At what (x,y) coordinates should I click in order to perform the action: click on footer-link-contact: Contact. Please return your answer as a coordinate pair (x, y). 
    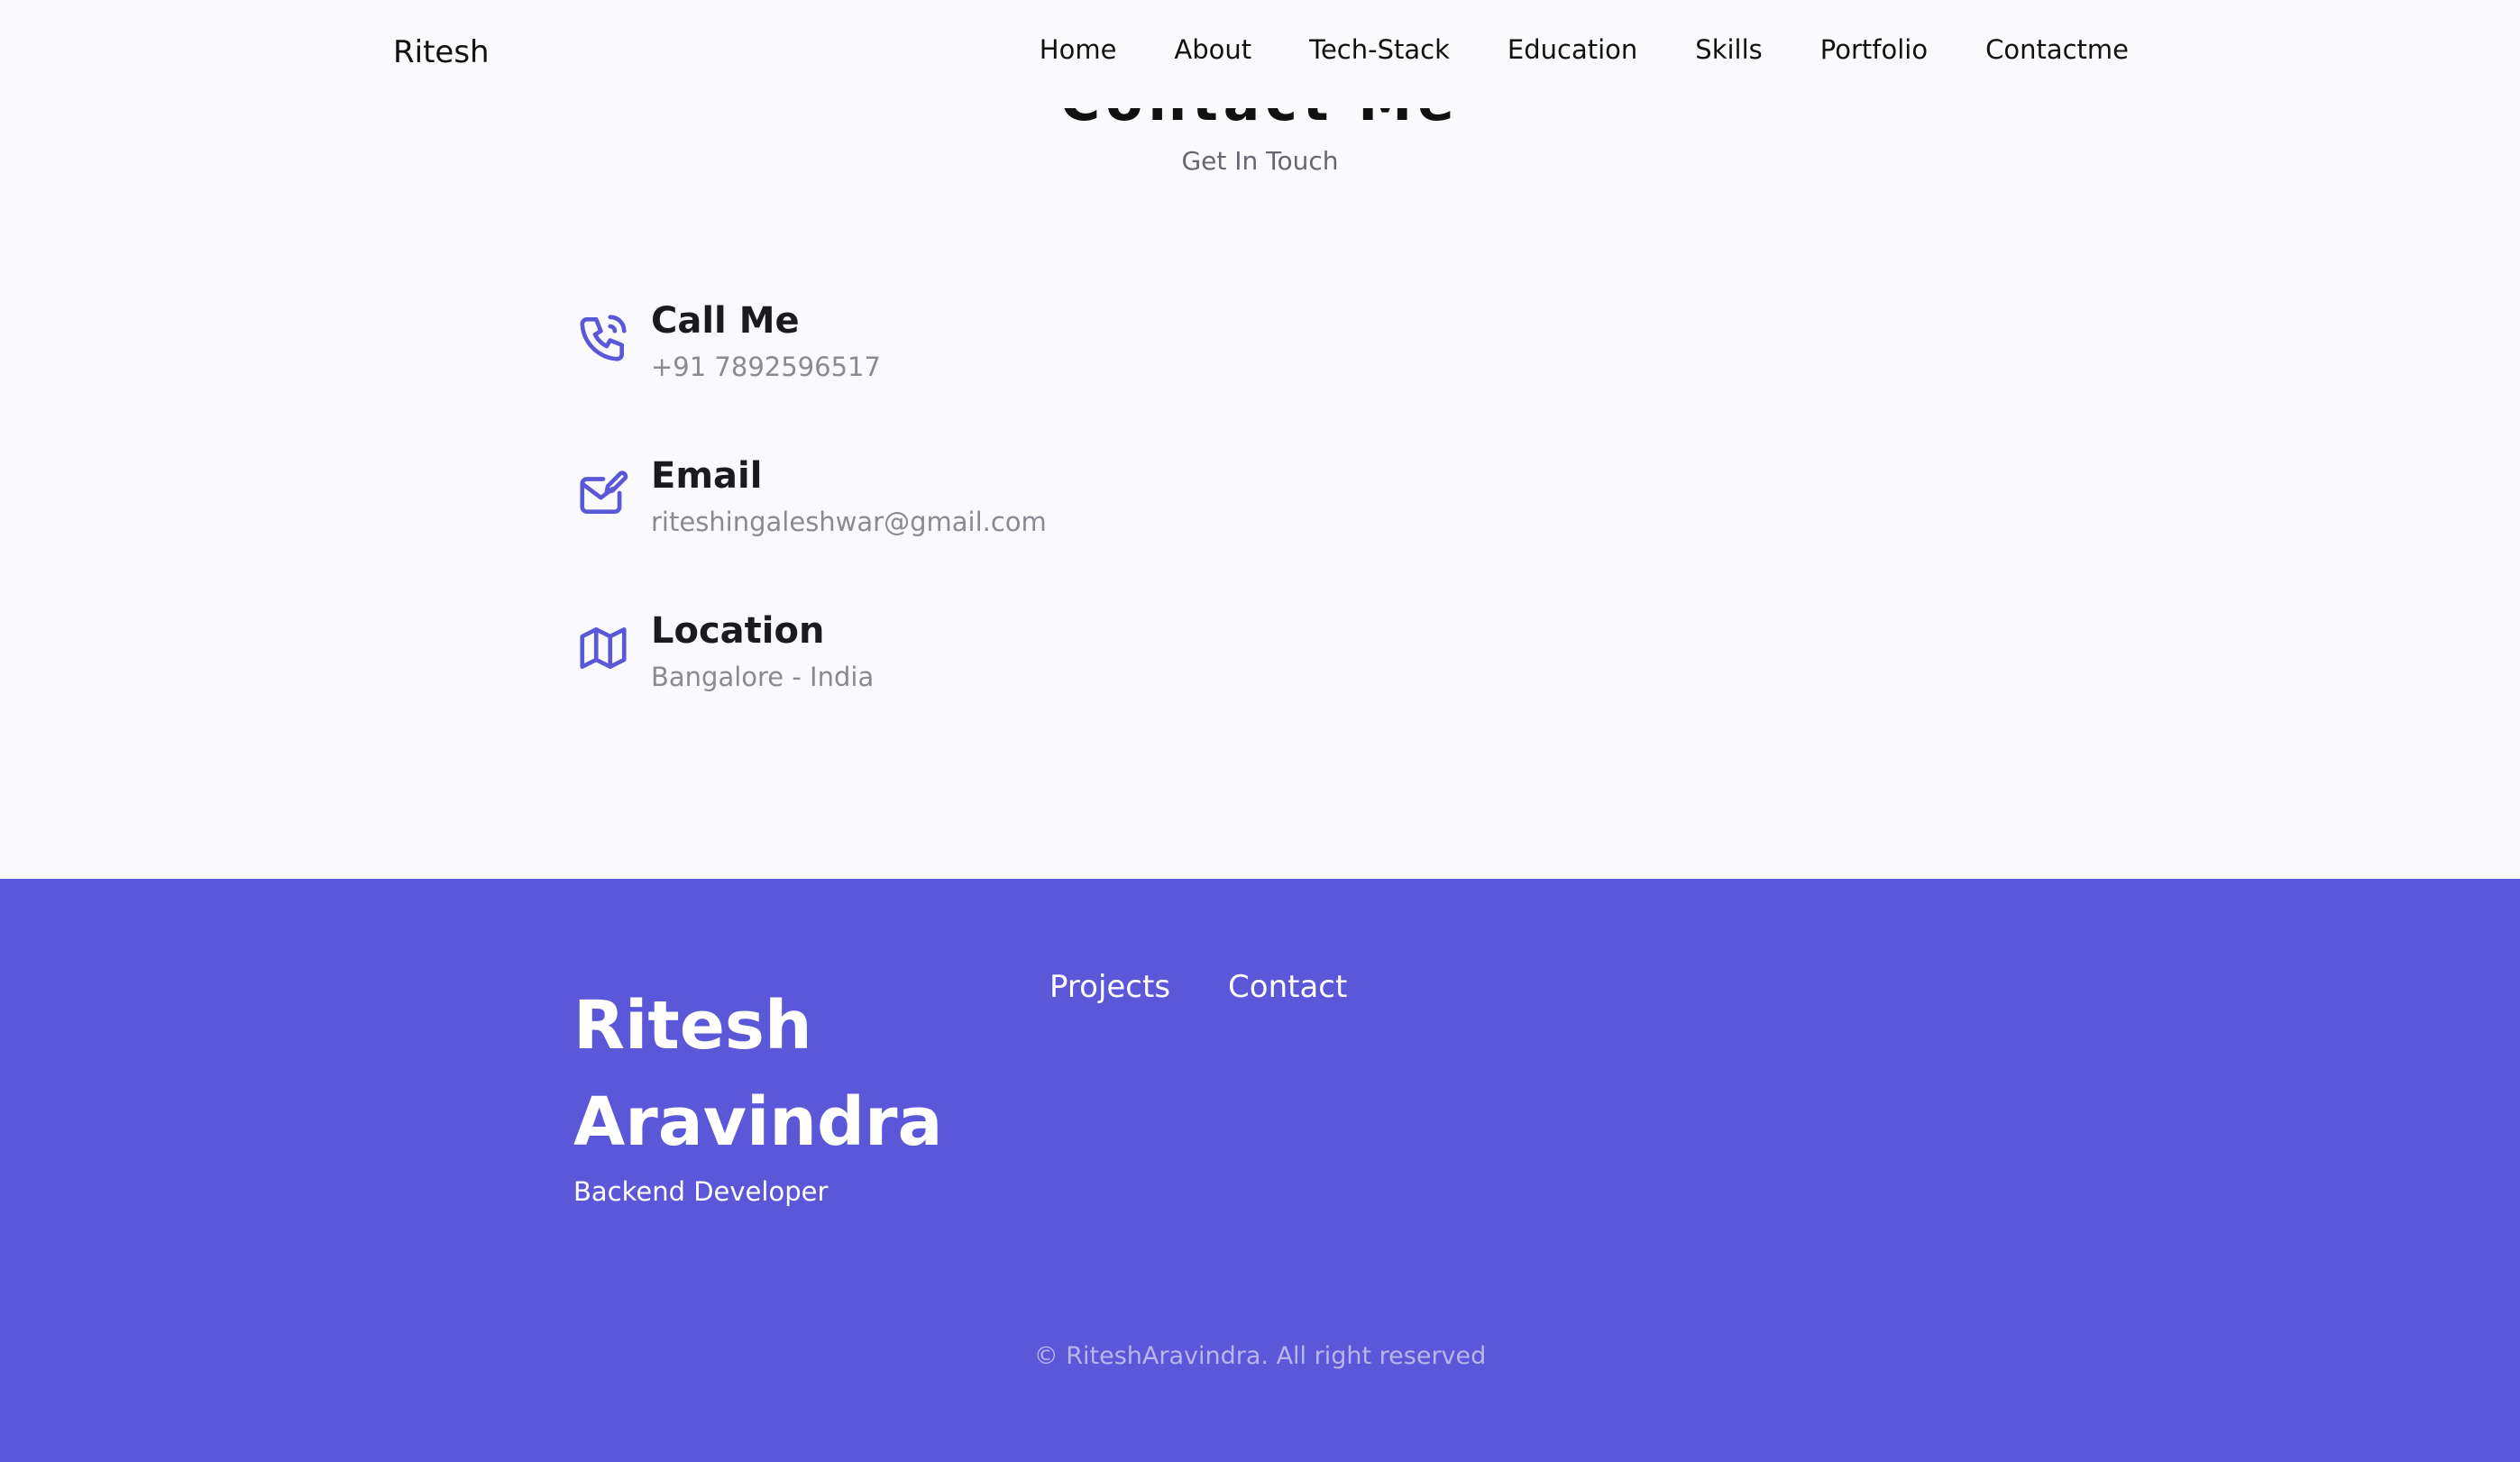
    Looking at the image, I should click on (1287, 987).